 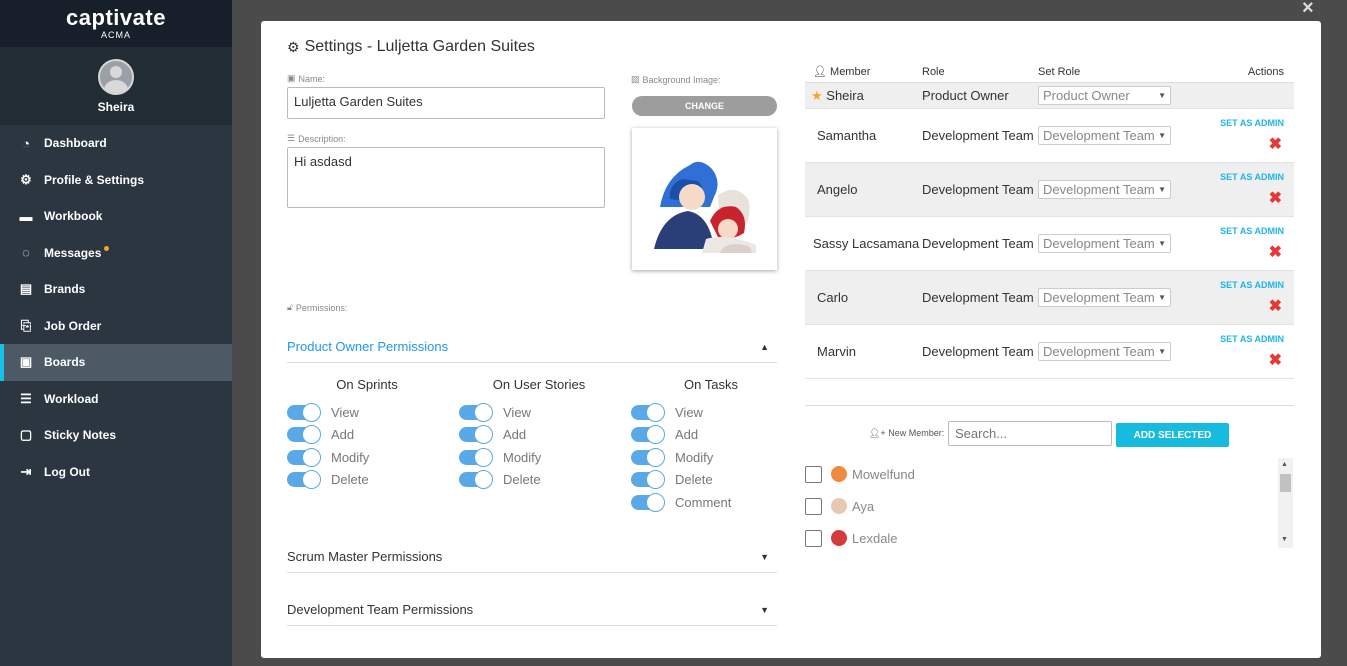 What do you see at coordinates (1284, 464) in the screenshot?
I see `scroll-up-icon: ▲` at bounding box center [1284, 464].